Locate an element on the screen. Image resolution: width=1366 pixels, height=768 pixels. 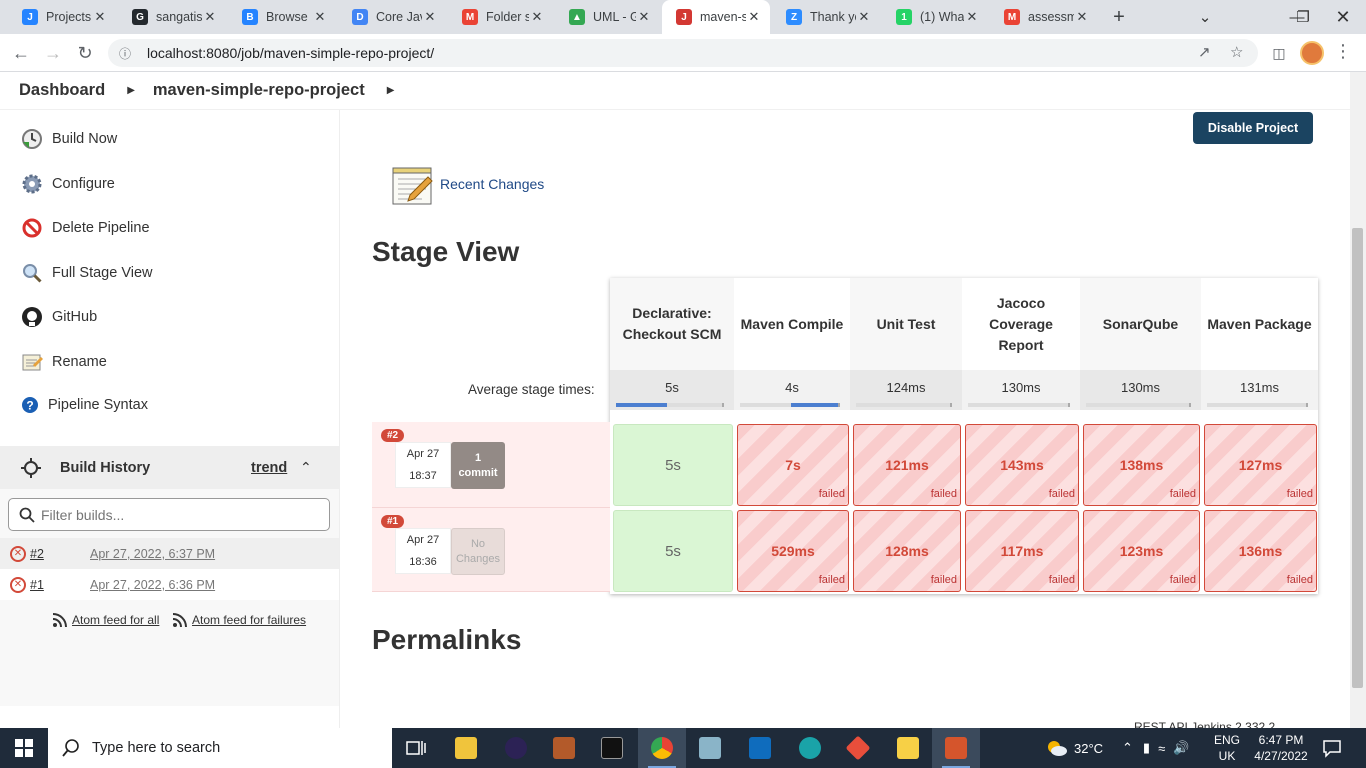
browser-tab: M Folder st✕ is located at coordinates (500, 17).